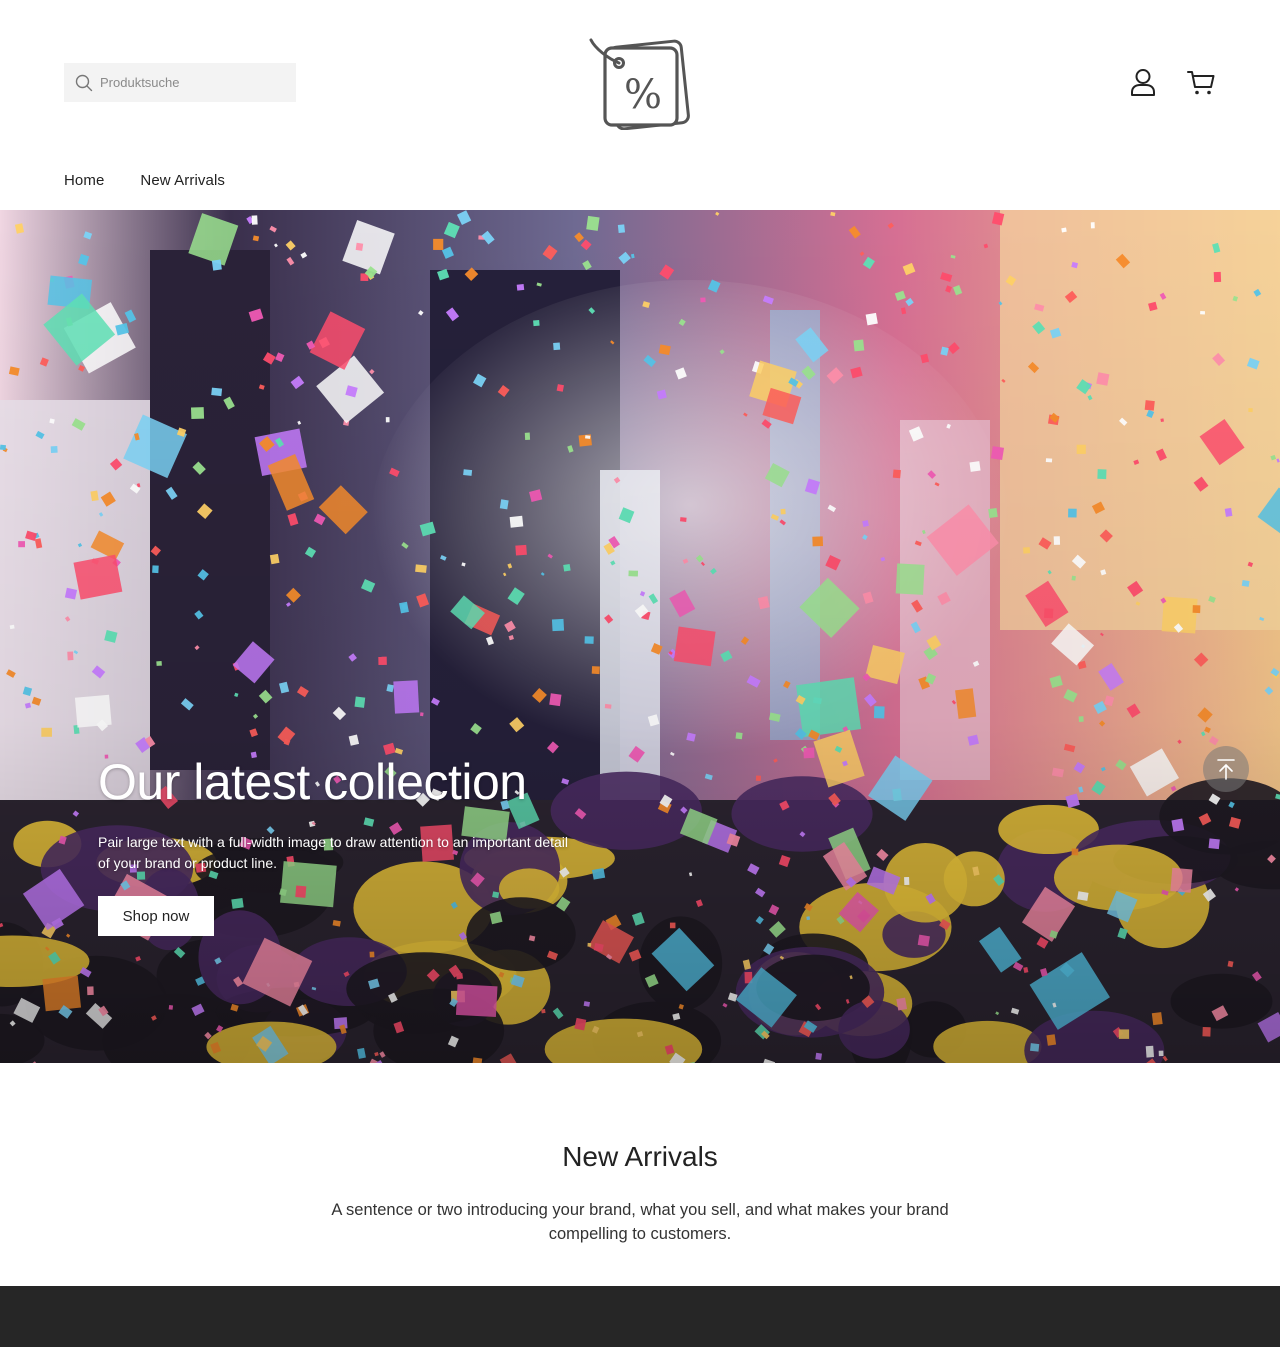  What do you see at coordinates (156, 916) in the screenshot?
I see `shop-now-button: Shop now` at bounding box center [156, 916].